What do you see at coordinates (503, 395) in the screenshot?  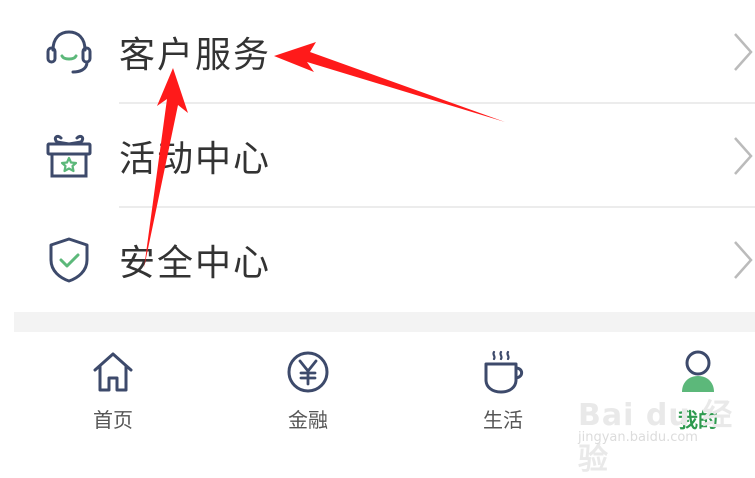 I see `tab-life: 生活` at bounding box center [503, 395].